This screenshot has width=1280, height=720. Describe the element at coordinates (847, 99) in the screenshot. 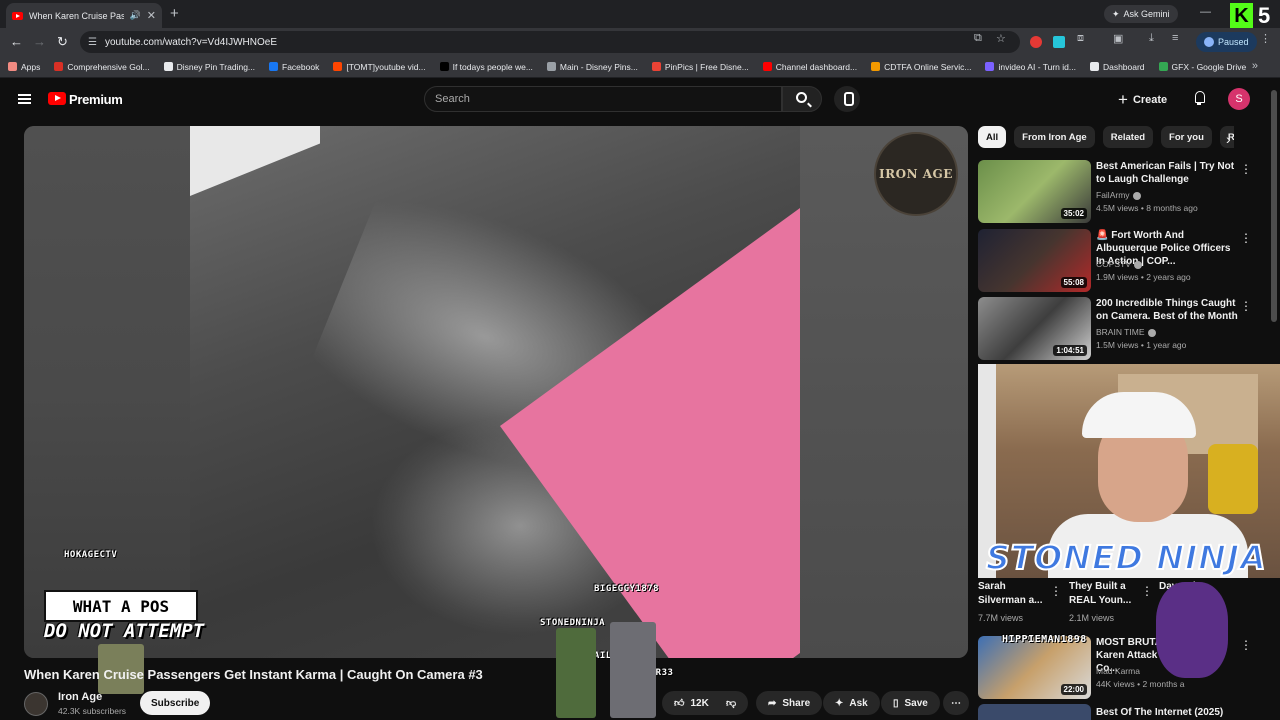

I see `voice-search-mic-icon` at that location.